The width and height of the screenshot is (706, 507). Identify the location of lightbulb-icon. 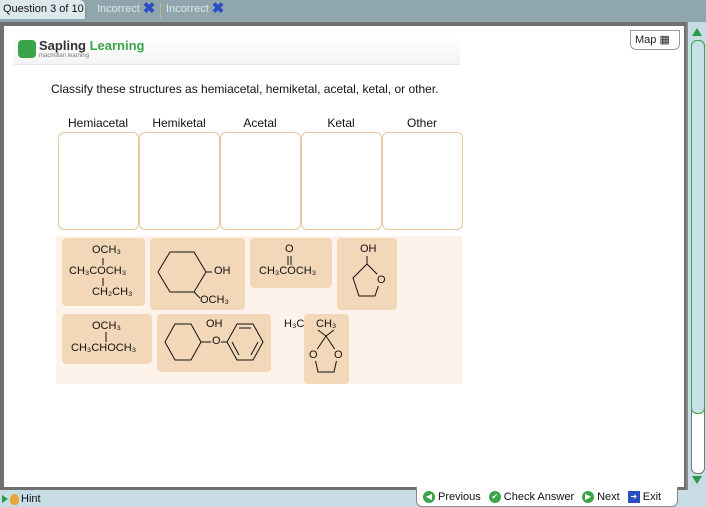
(14, 499).